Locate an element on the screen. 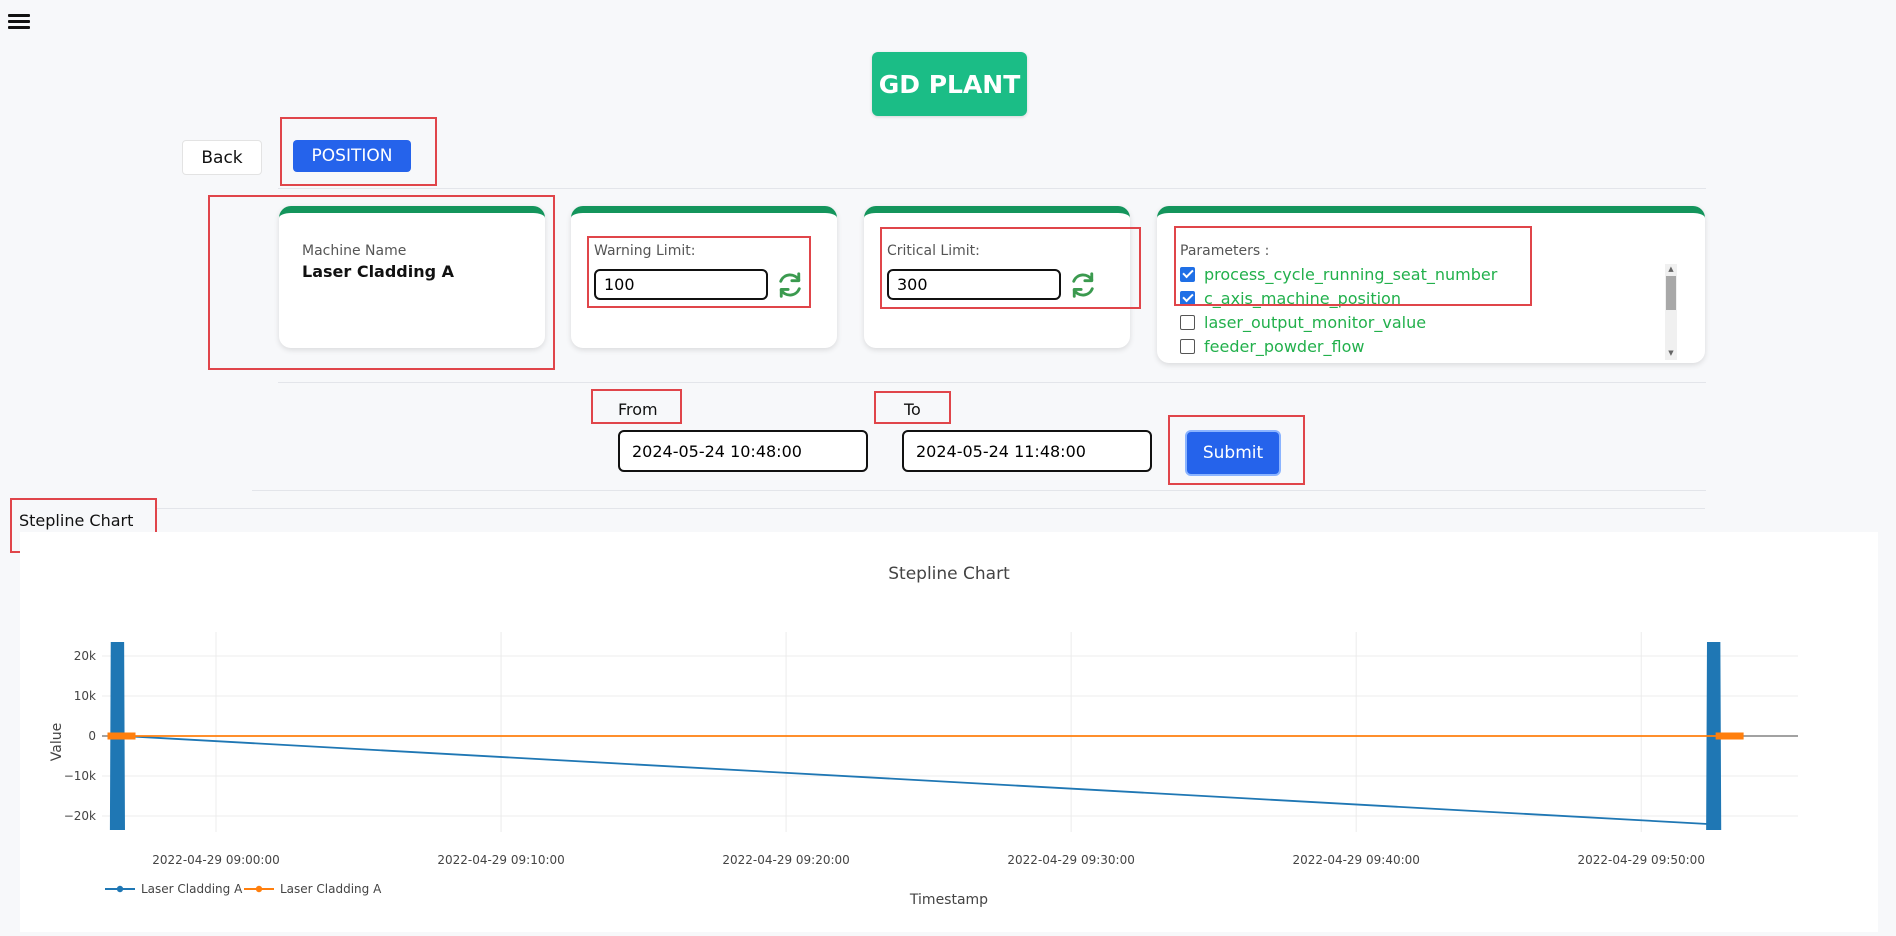 Image resolution: width=1896 pixels, height=936 pixels. to-datetime-input is located at coordinates (1027, 451).